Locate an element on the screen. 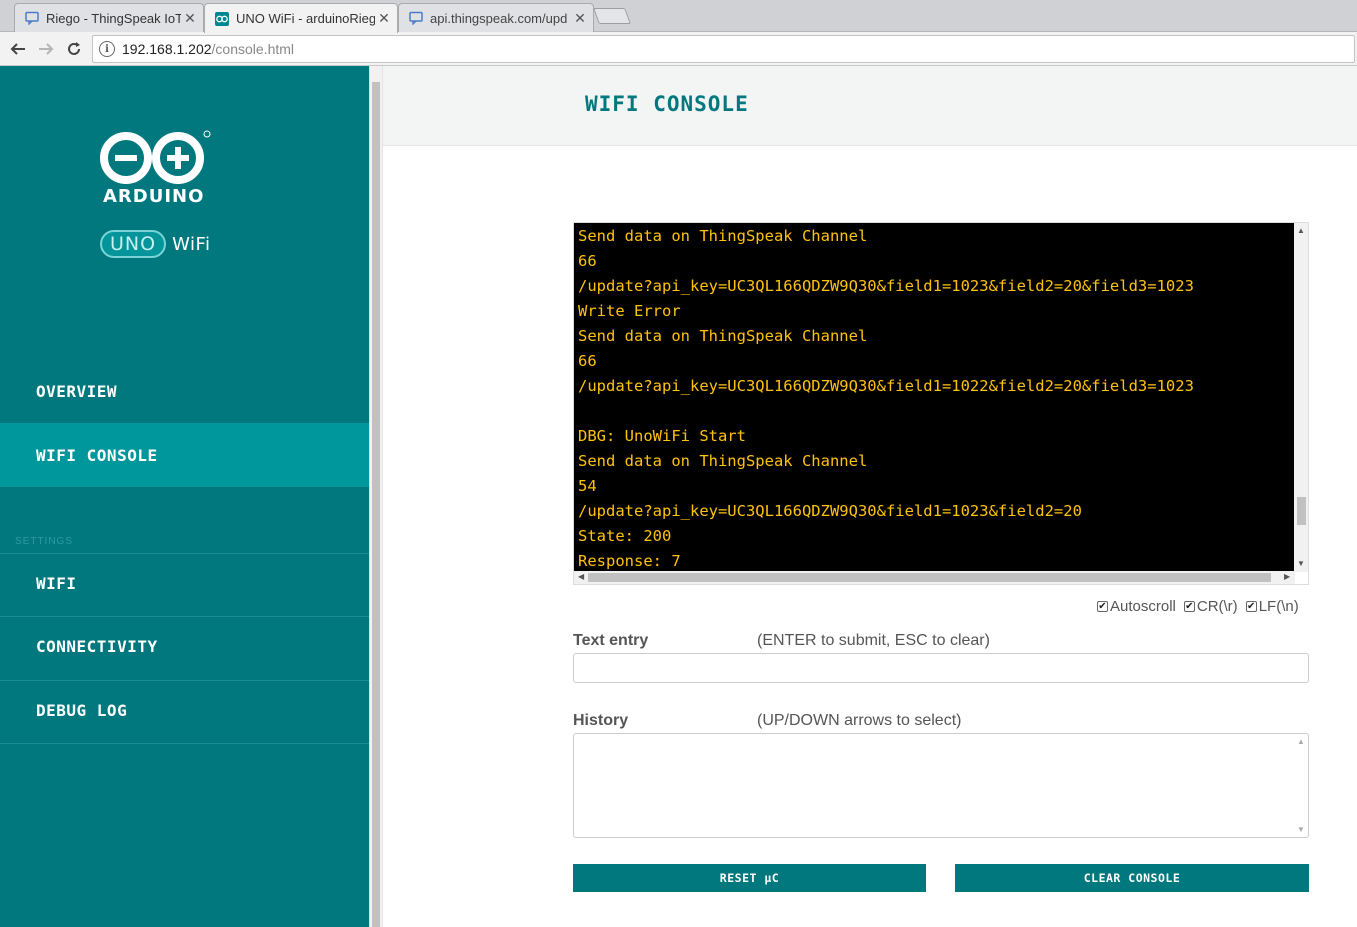 The height and width of the screenshot is (927, 1357). console-line: DBG: UnoWiFi Start is located at coordinates (662, 436).